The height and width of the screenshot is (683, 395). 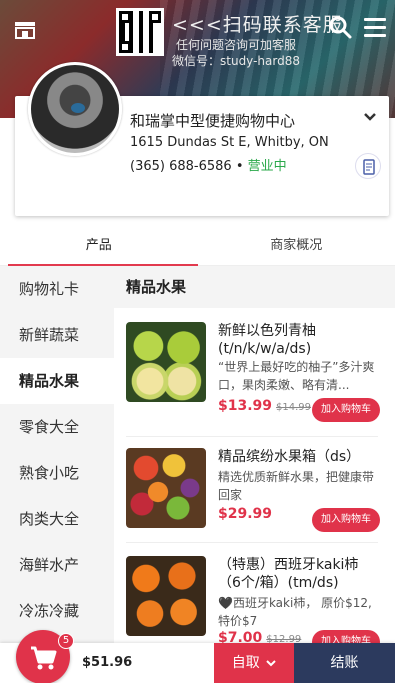 I want to click on store-phone-line: (365) 688-6586 • 营业中, so click(x=208, y=164).